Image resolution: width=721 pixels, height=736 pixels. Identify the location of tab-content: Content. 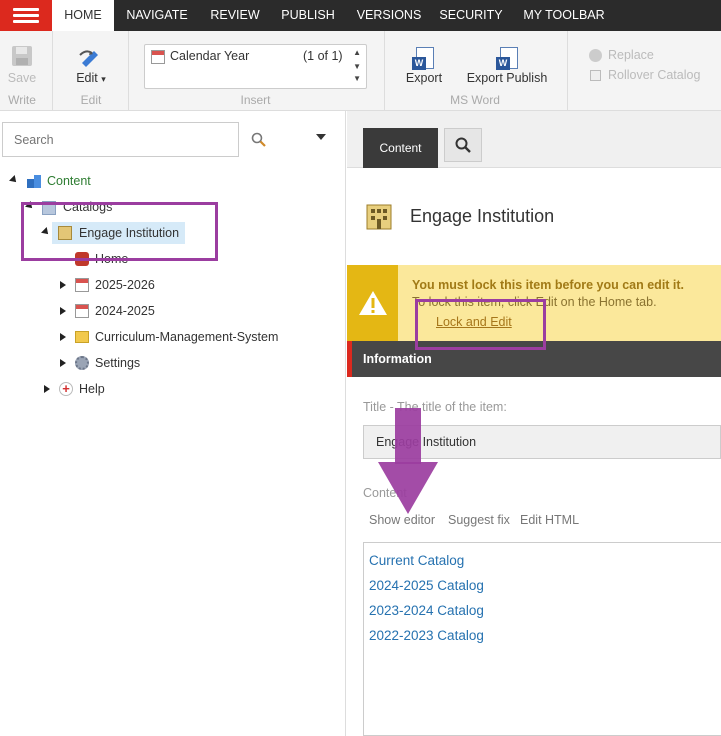
(400, 148).